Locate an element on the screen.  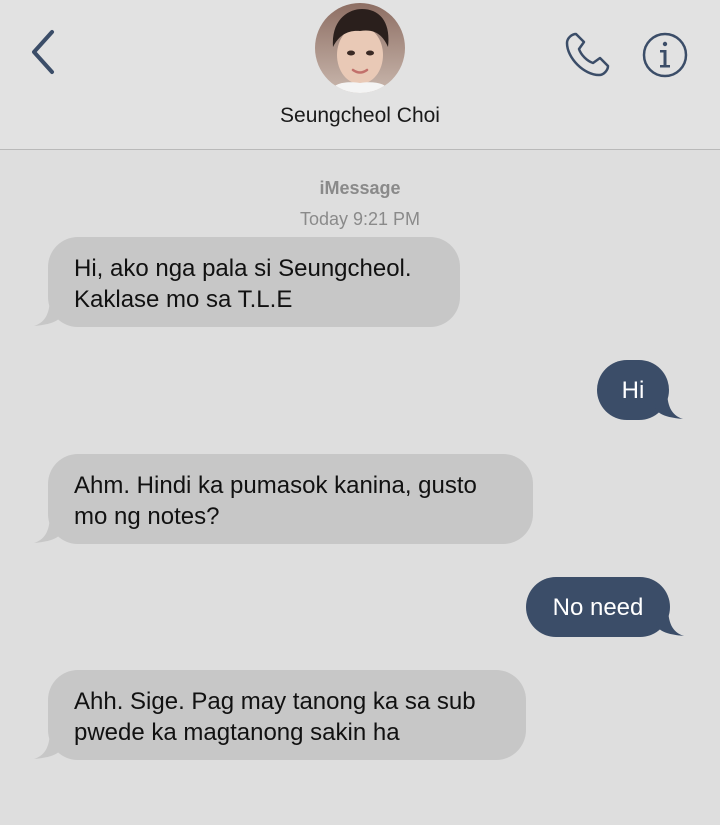
avatar-photo is located at coordinates (360, 48).